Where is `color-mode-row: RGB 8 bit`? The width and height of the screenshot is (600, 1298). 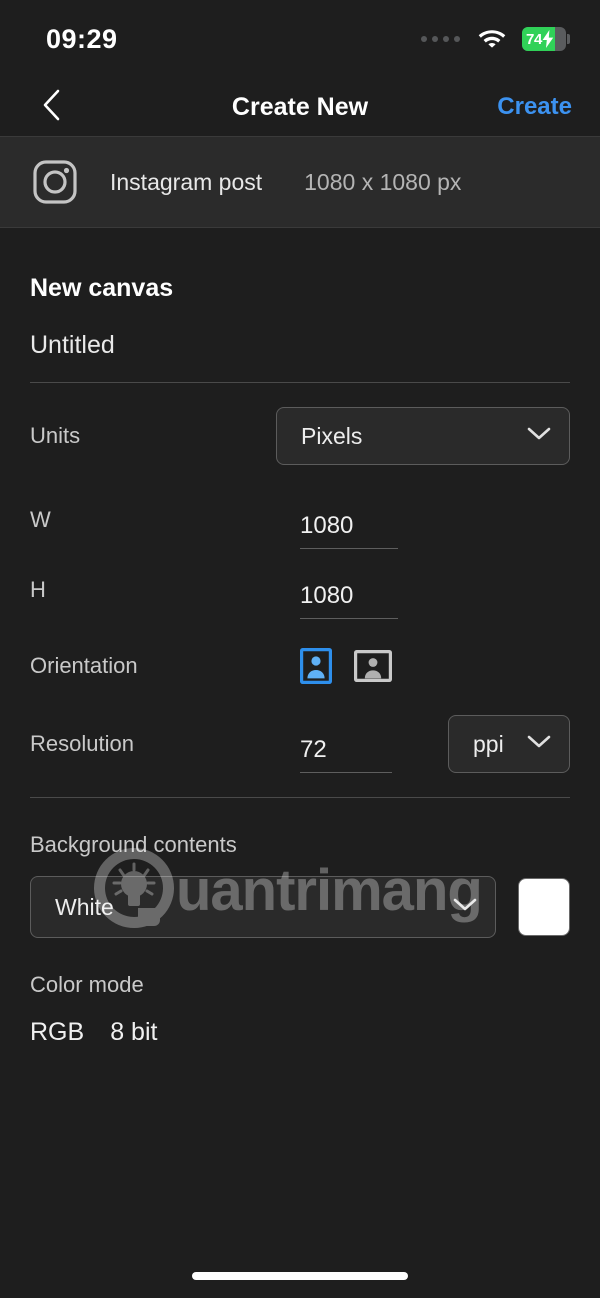
color-mode-row: RGB 8 bit is located at coordinates (300, 1032).